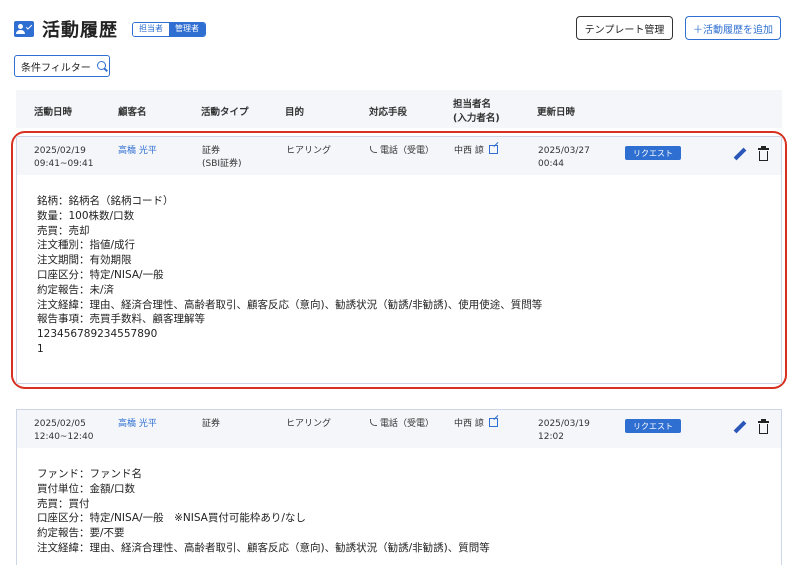  Describe the element at coordinates (222, 164) in the screenshot. I see `record-type-sub: (SBI証券)` at that location.